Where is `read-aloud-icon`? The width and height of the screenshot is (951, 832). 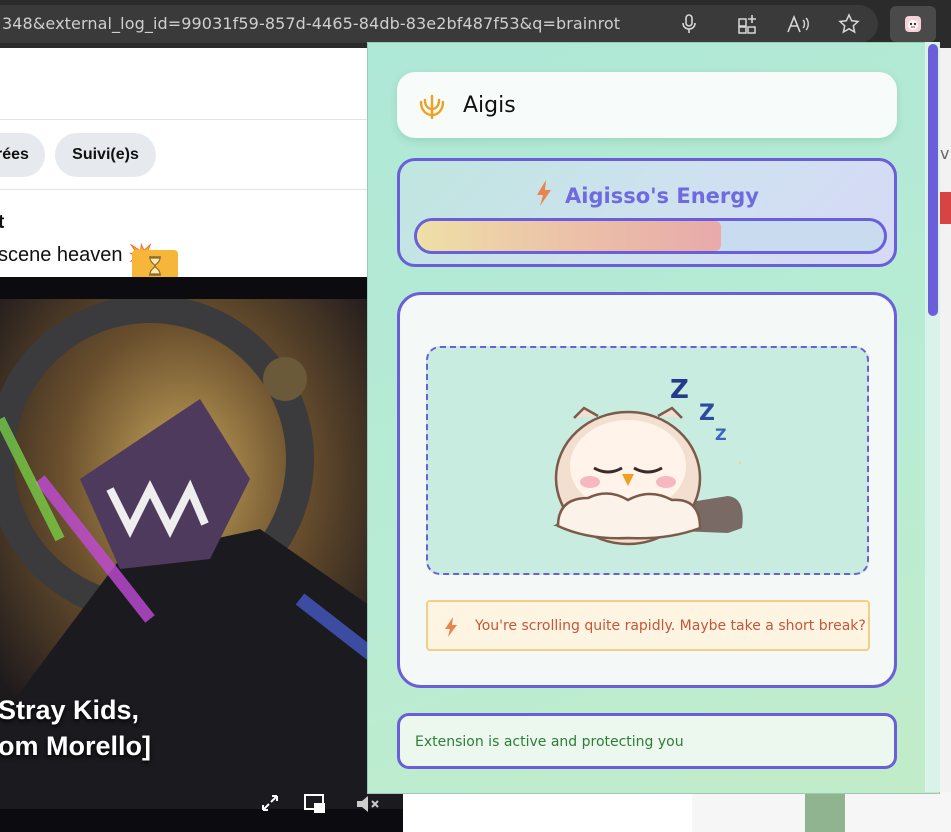
read-aloud-icon is located at coordinates (798, 24).